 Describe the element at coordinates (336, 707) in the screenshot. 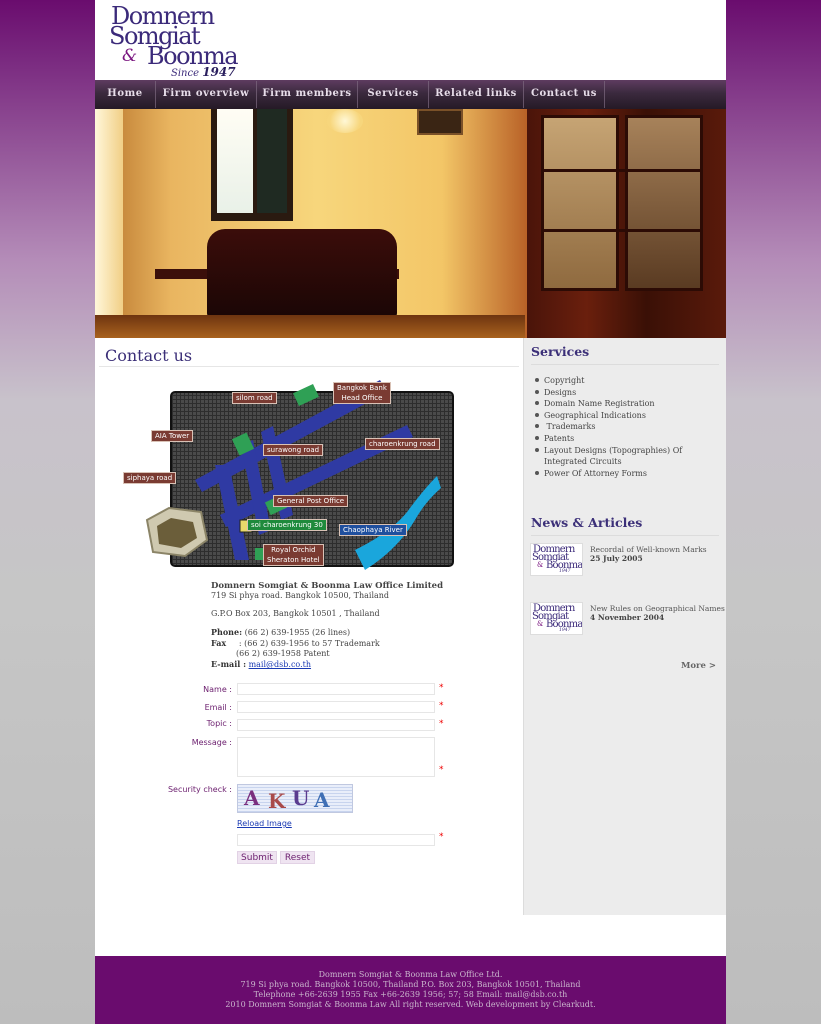

I see `email-input` at that location.